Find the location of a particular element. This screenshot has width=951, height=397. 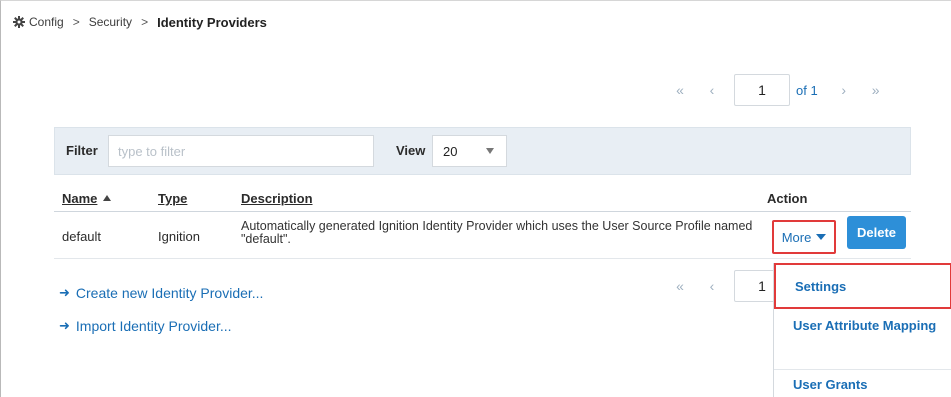

view-label: View is located at coordinates (411, 150).